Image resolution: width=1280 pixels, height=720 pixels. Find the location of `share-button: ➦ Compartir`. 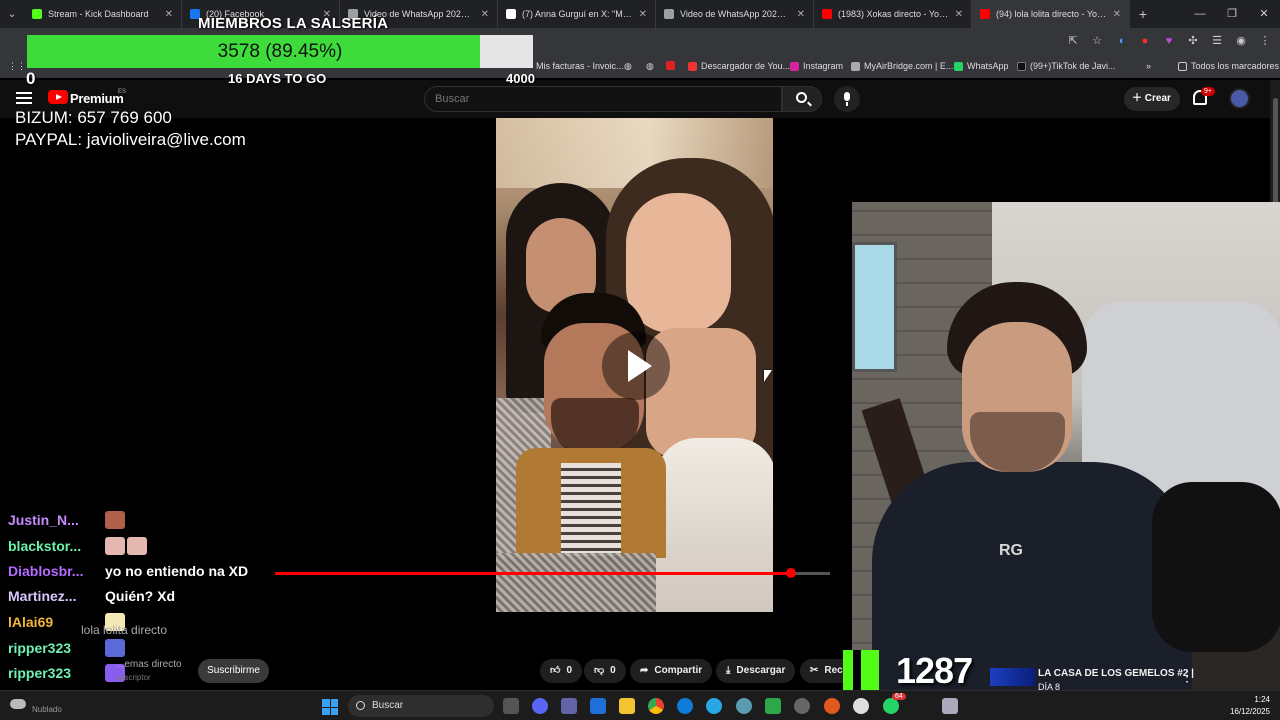

share-button: ➦ Compartir is located at coordinates (671, 671).